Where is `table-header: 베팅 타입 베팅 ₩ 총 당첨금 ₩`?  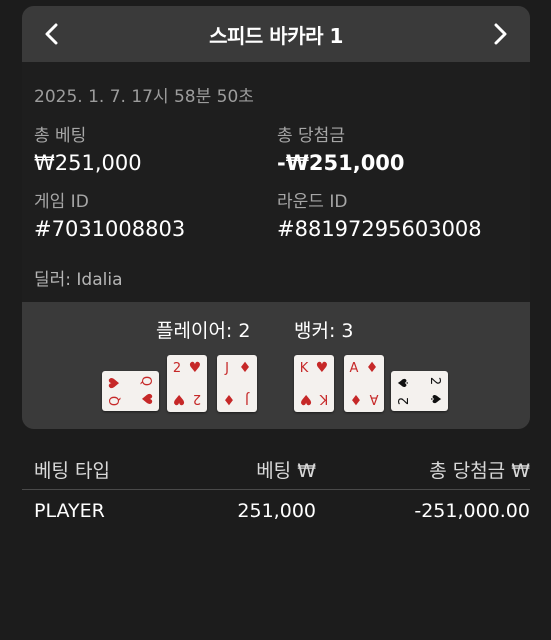 table-header: 베팅 타입 베팅 ₩ 총 당첨금 ₩ is located at coordinates (276, 470).